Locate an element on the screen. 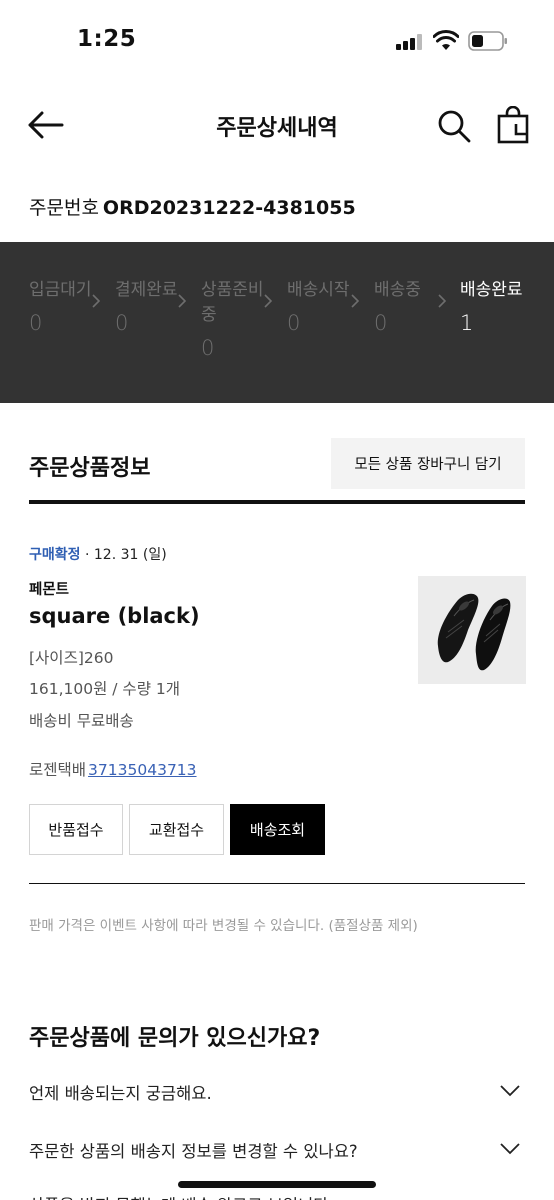 The image size is (554, 1200). product-brand: 페몬트 is located at coordinates (49, 588).